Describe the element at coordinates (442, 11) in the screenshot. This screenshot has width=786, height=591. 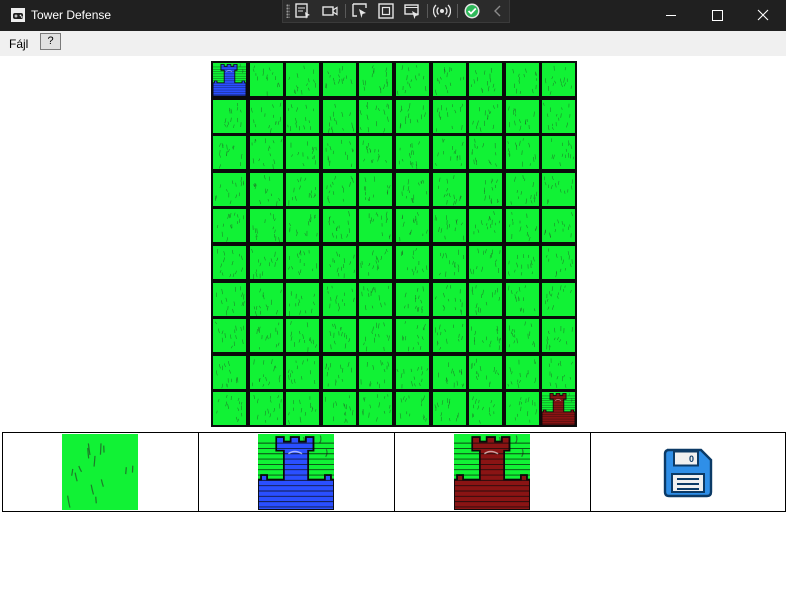
I see `live-signal-icon` at that location.